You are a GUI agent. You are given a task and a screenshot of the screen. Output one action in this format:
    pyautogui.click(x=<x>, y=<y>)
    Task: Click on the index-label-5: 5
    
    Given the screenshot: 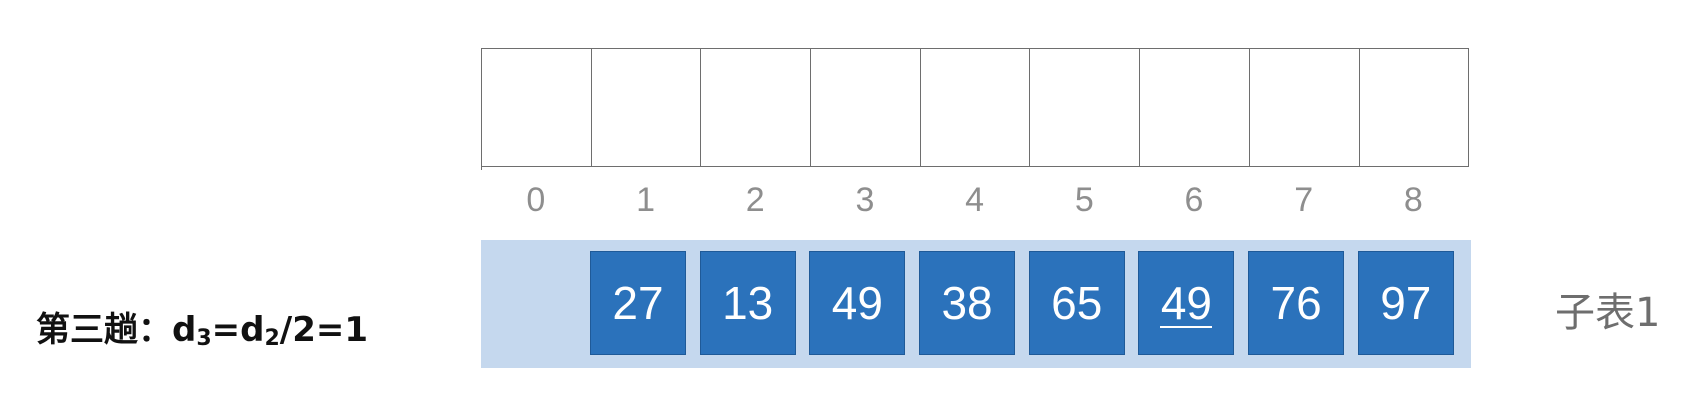 What is the action you would take?
    pyautogui.click(x=1084, y=200)
    